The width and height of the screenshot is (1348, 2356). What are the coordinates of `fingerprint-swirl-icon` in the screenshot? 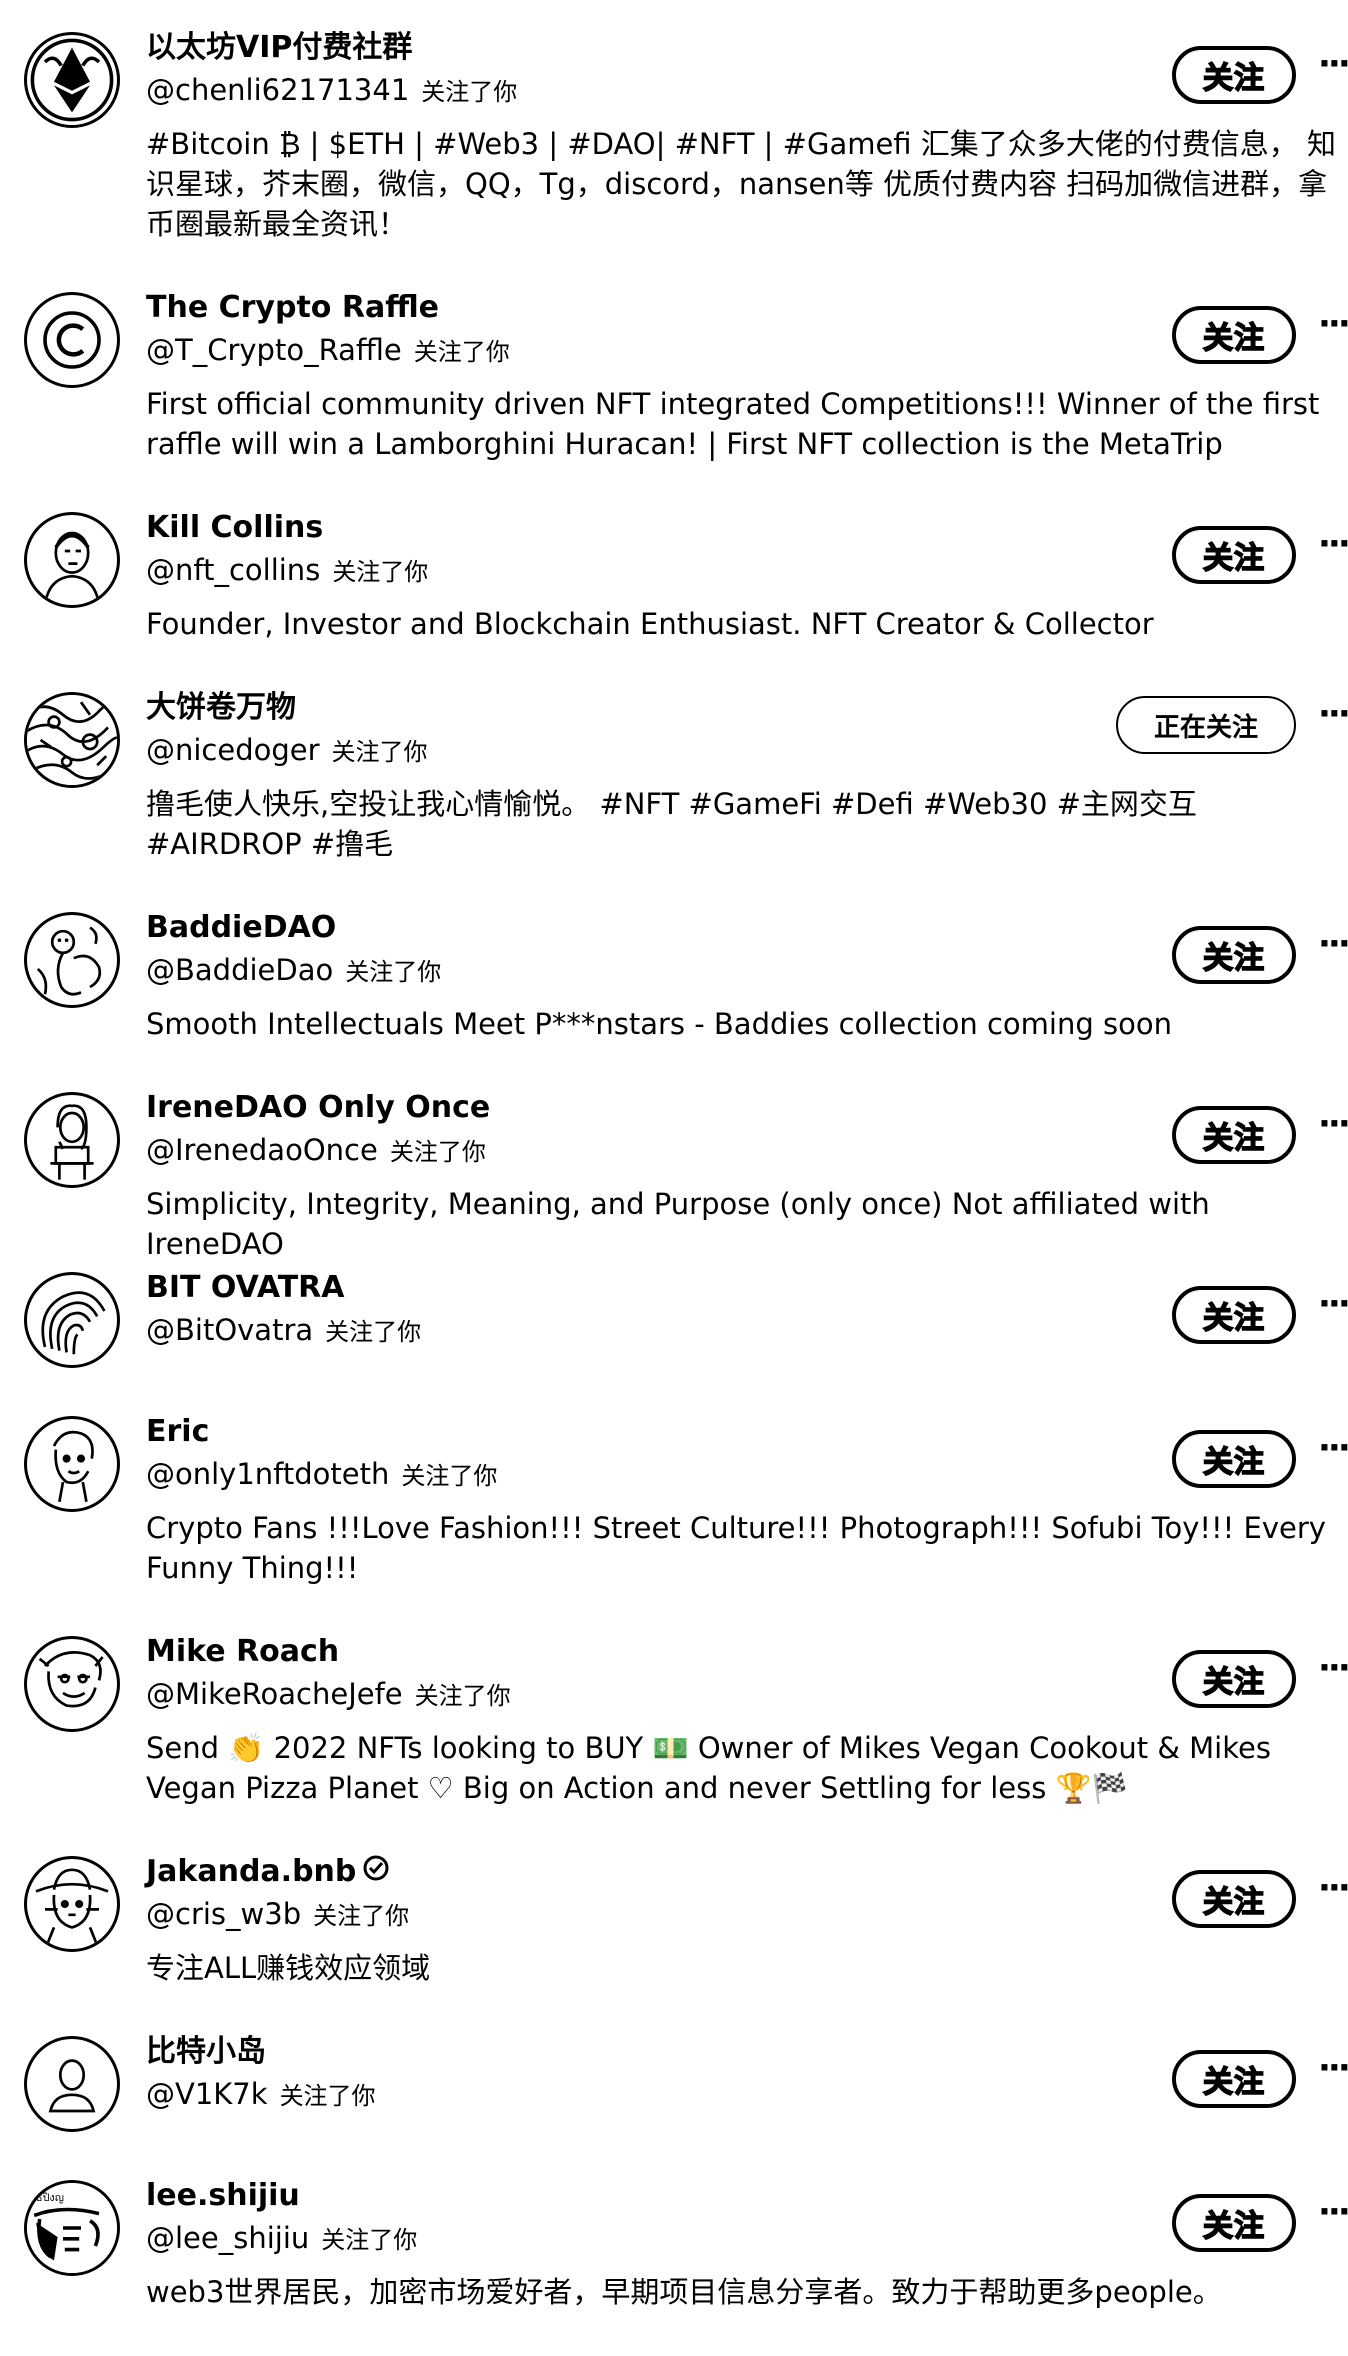 It's located at (73, 1323).